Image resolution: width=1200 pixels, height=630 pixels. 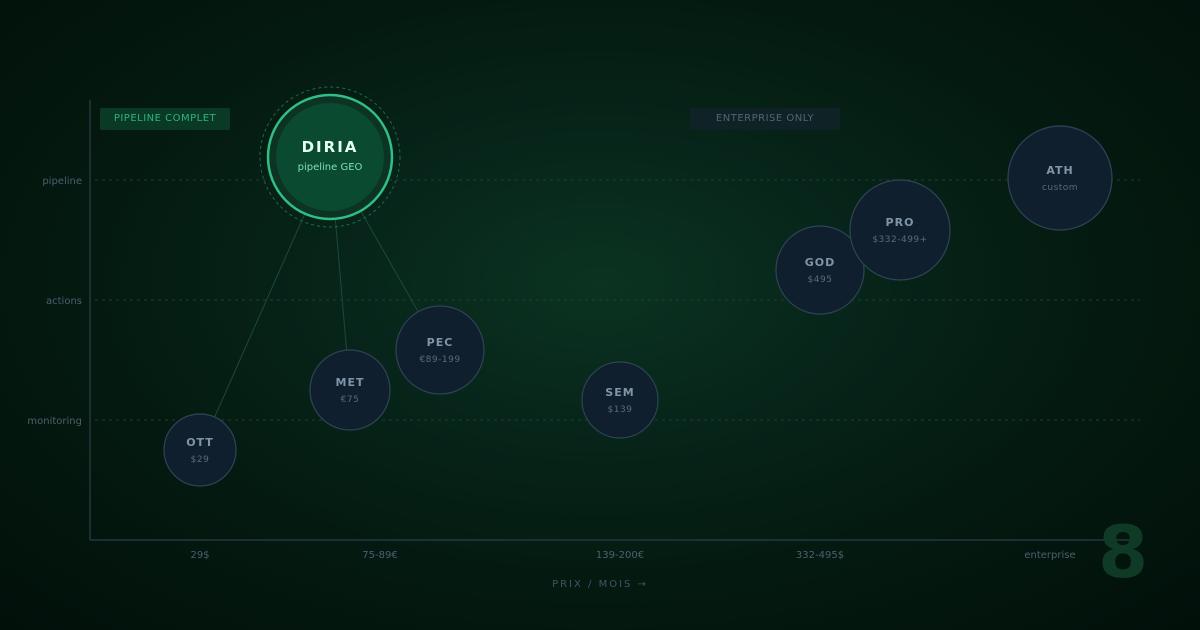 I want to click on bubble-label-pec: PEC, so click(x=440, y=342).